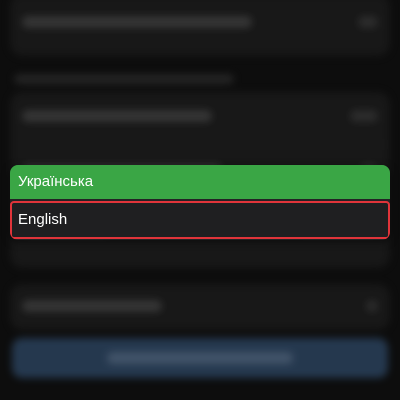  Describe the element at coordinates (200, 182) in the screenshot. I see `language-option-ukrainian: Українська` at that location.